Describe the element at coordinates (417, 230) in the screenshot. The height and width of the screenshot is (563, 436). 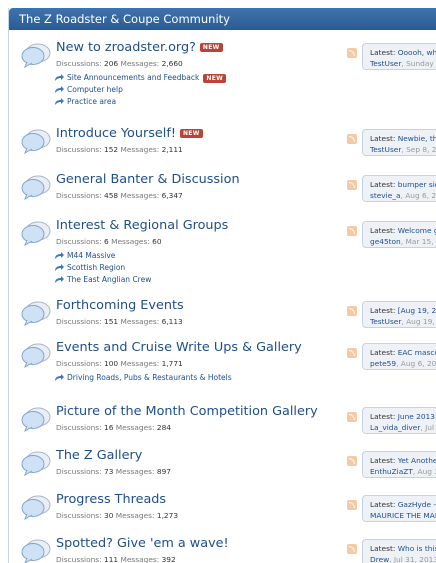
I see `latest-thread-link: Welcome g` at that location.